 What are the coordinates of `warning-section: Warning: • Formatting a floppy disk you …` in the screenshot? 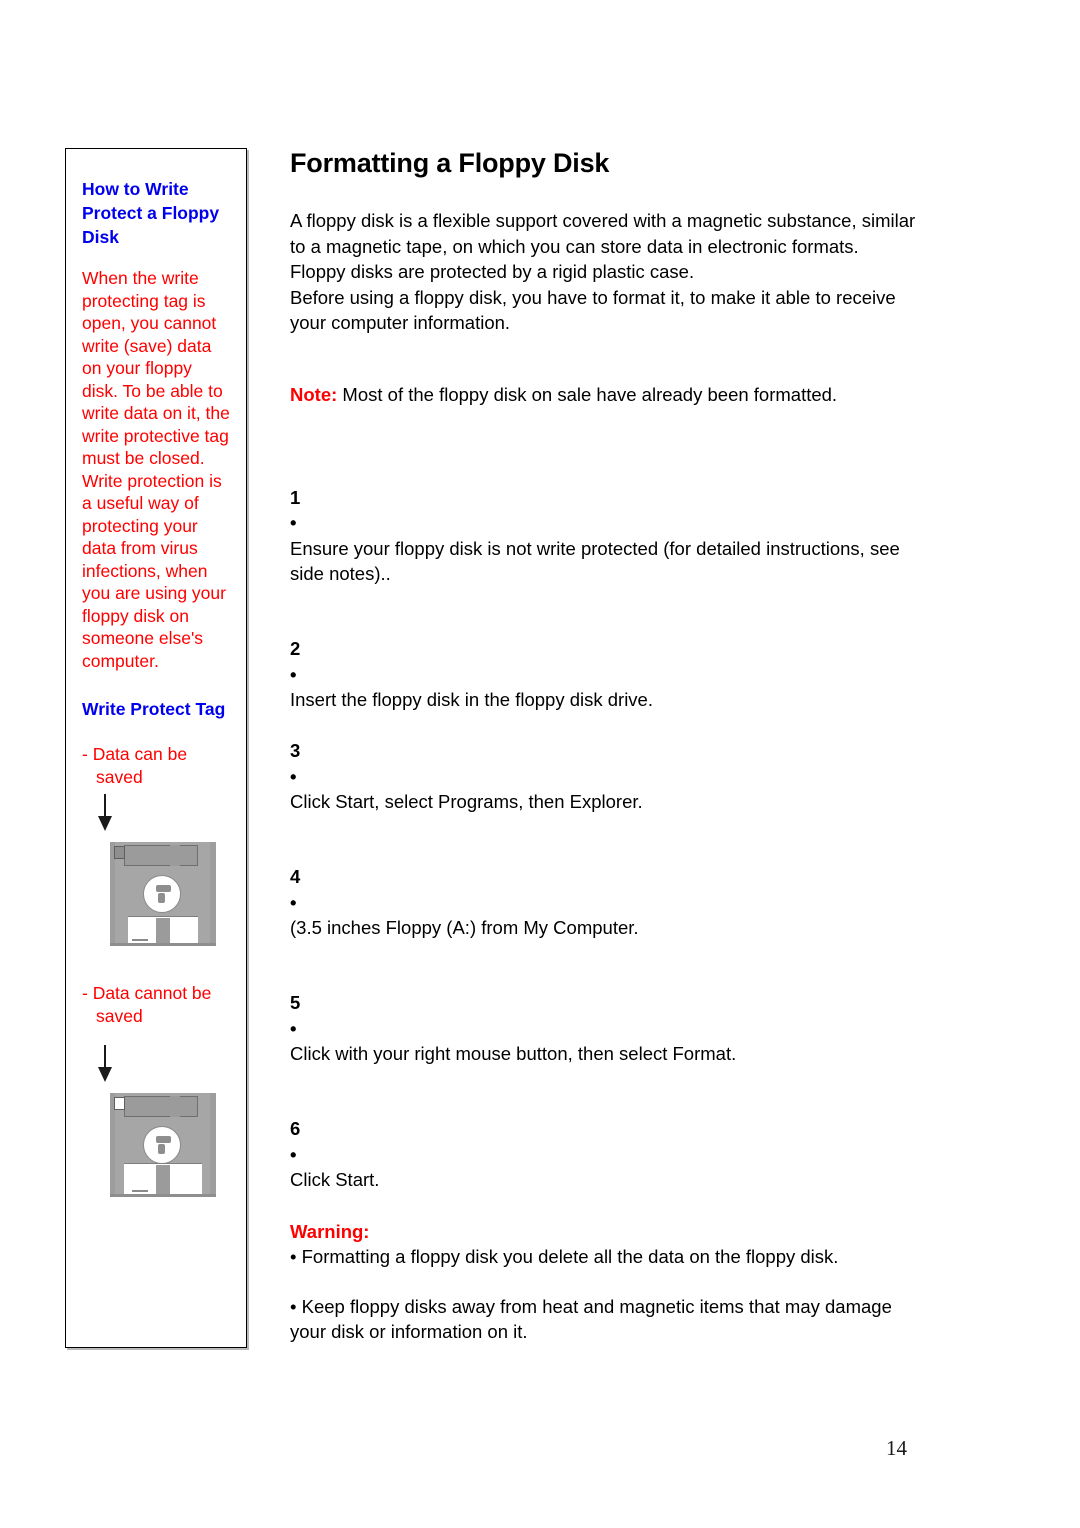 It's located at (610, 1282).